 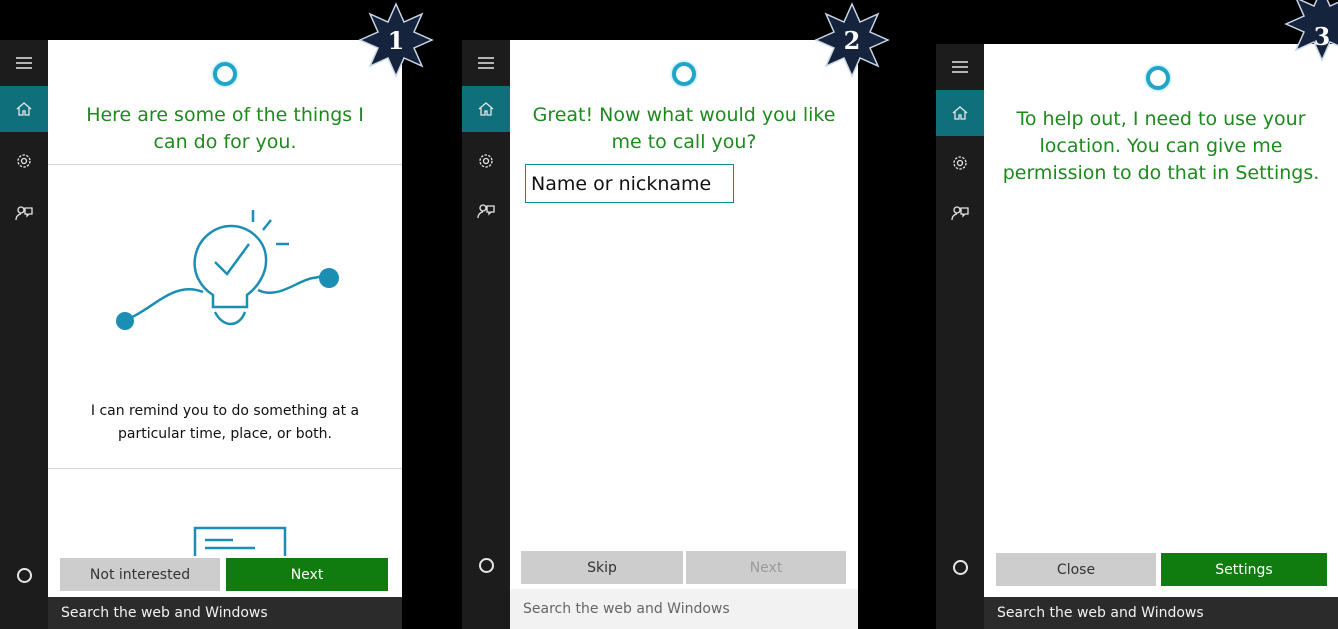 I want to click on step-number: 3, so click(x=1322, y=36).